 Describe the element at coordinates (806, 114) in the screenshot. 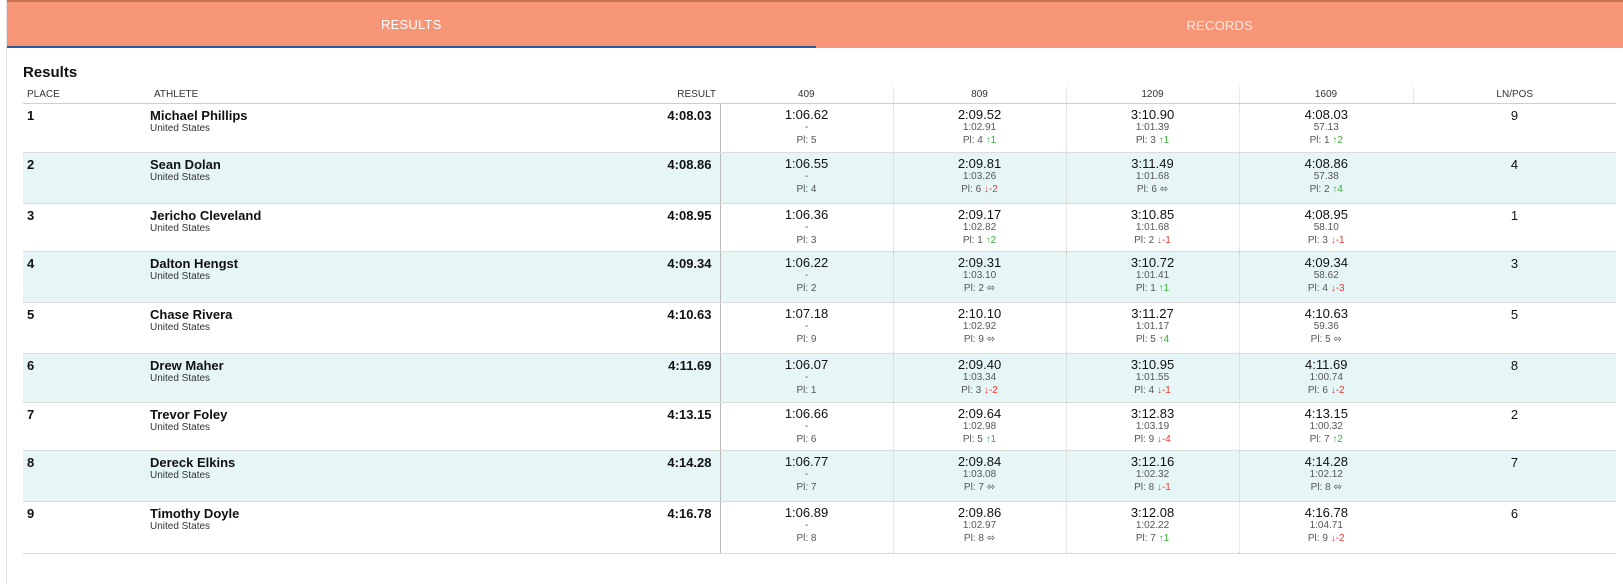

I see `split-time: 1:06.62` at that location.